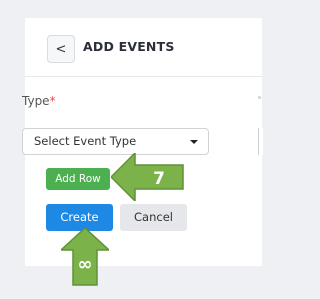  What do you see at coordinates (85, 141) in the screenshot?
I see `event-type-select-value: Select Event Type` at bounding box center [85, 141].